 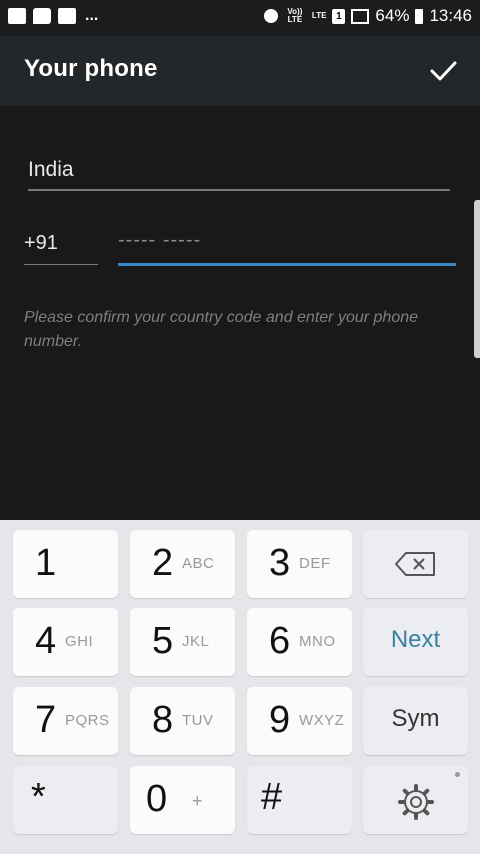 What do you see at coordinates (46, 641) in the screenshot?
I see `key-digit: 4` at bounding box center [46, 641].